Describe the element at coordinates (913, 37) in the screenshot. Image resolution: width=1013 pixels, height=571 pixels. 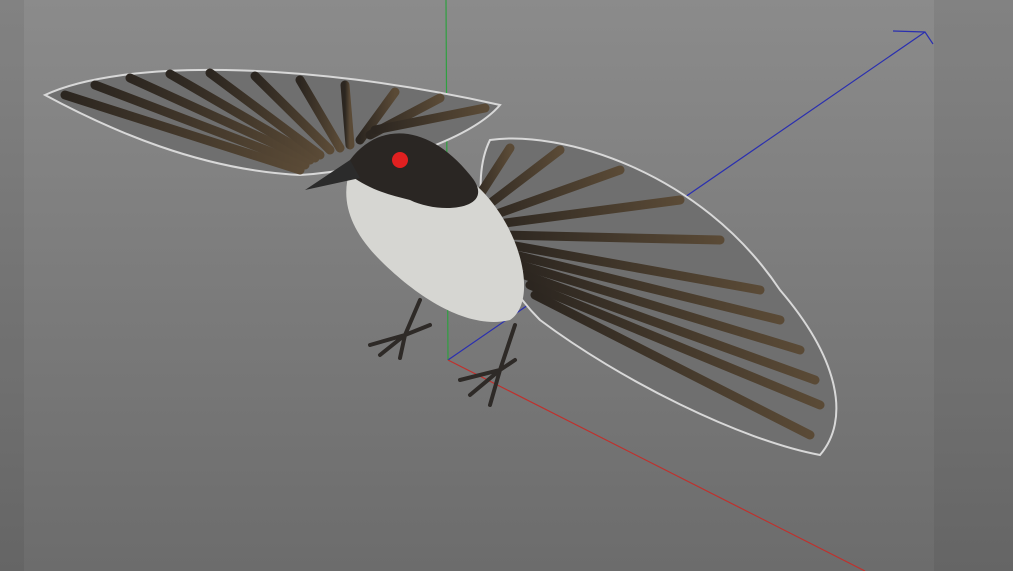
I see `axis-gizmo-icon` at that location.